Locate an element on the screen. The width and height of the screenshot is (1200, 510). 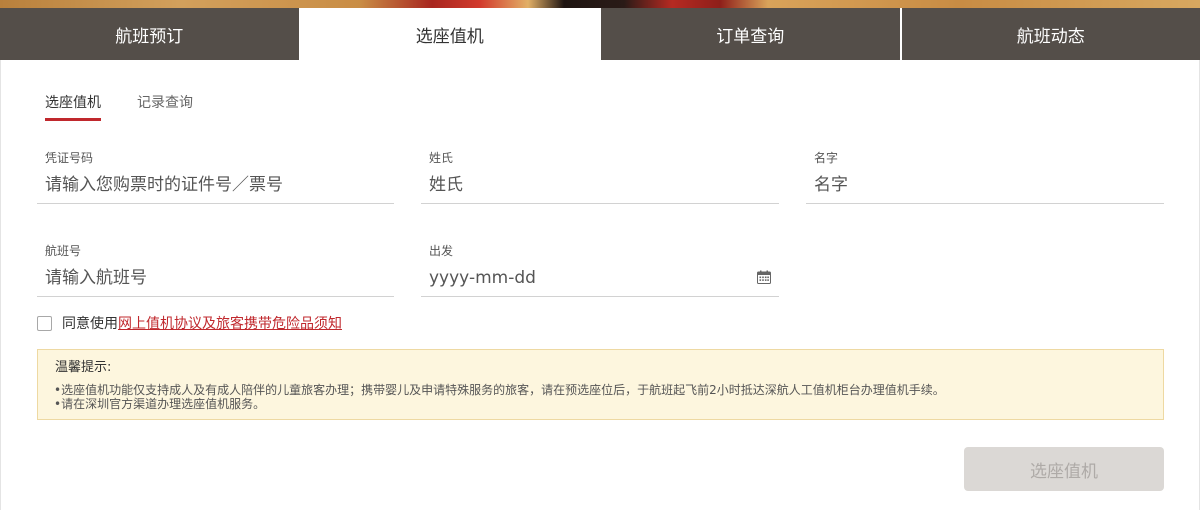
flight-number-input is located at coordinates (215, 278).